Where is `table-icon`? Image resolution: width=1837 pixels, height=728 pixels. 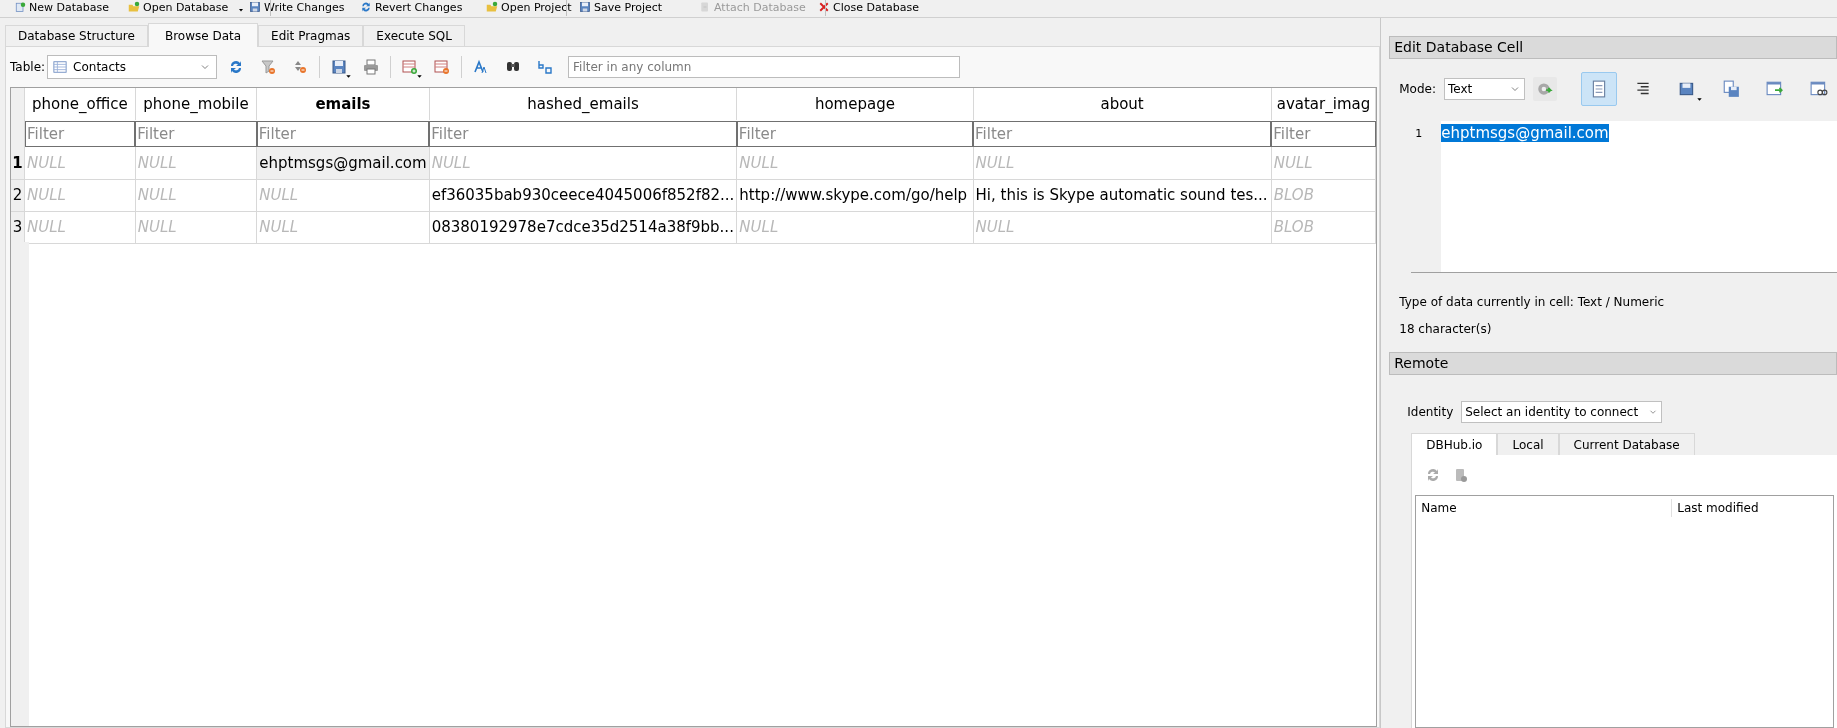
table-icon is located at coordinates (60, 67).